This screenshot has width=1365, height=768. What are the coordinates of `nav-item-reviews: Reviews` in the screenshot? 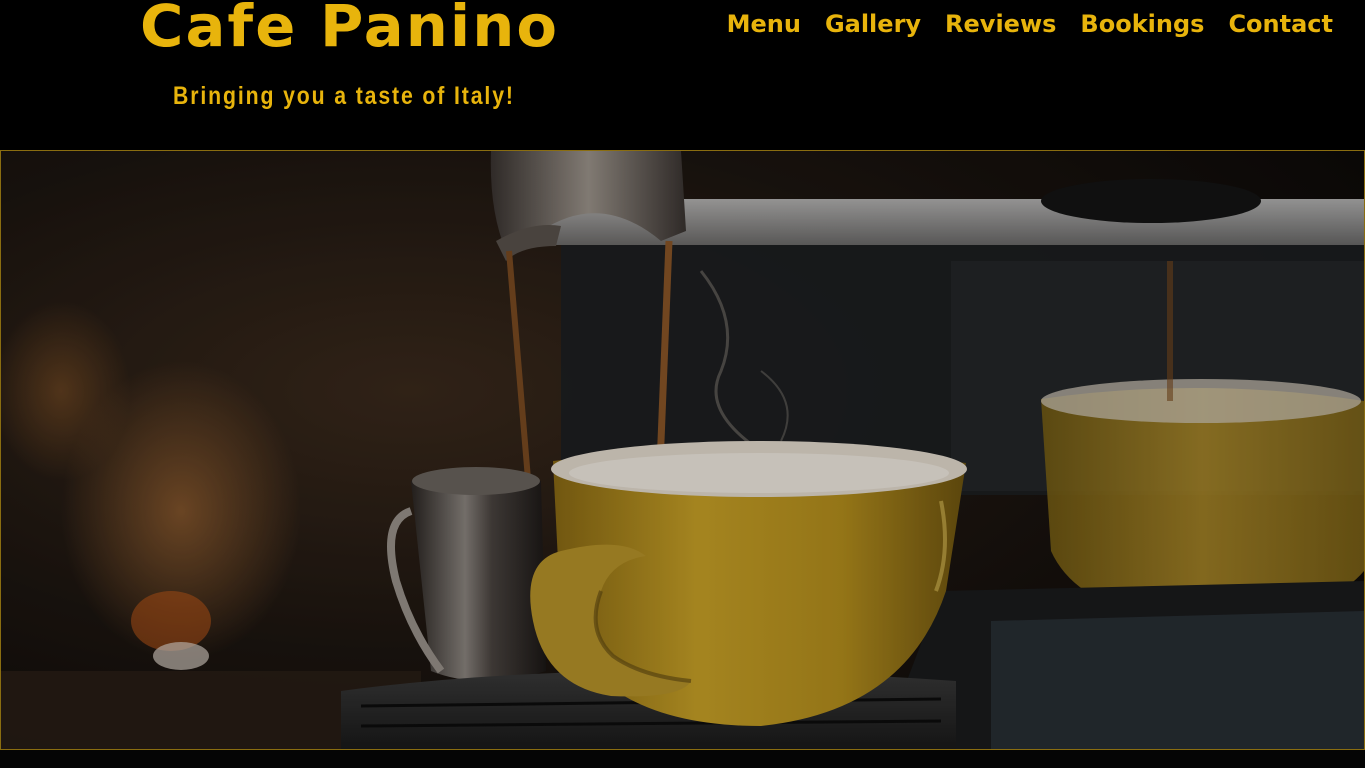 It's located at (1000, 24).